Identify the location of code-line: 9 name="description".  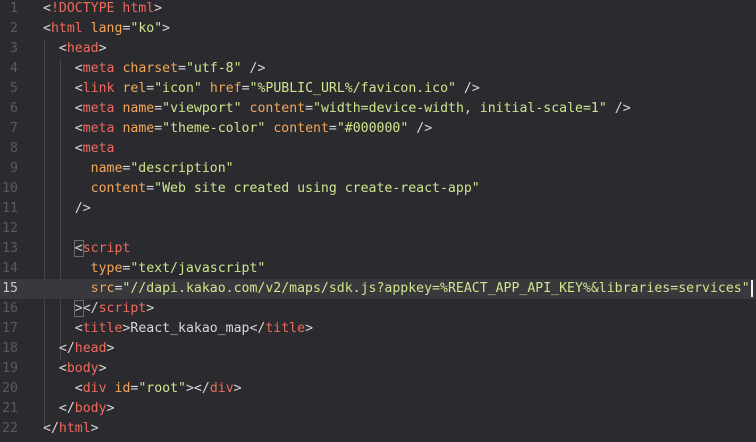
(378, 169).